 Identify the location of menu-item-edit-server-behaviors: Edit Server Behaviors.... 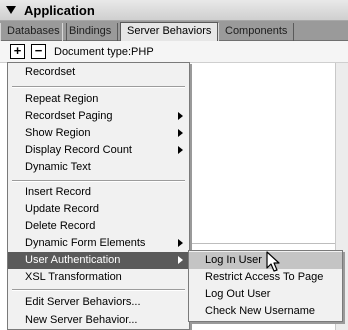
(98, 302).